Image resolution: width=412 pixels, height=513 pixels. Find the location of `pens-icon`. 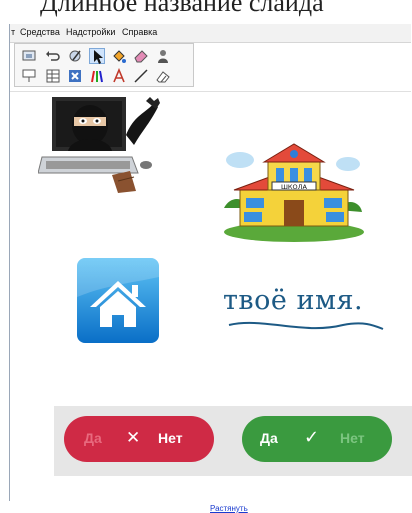

pens-icon is located at coordinates (97, 76).